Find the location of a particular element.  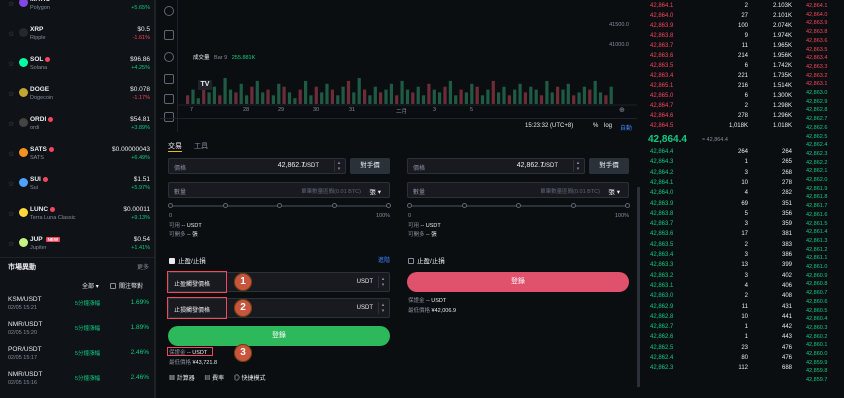

ask-row: 42,864.1 2 2.103K is located at coordinates (717, 7).